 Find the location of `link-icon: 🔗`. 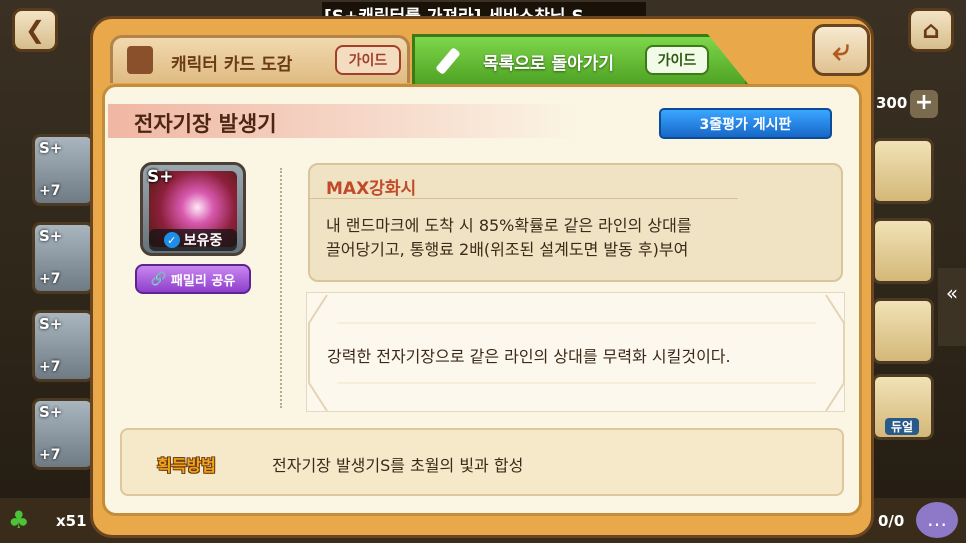

link-icon: 🔗 is located at coordinates (158, 279).